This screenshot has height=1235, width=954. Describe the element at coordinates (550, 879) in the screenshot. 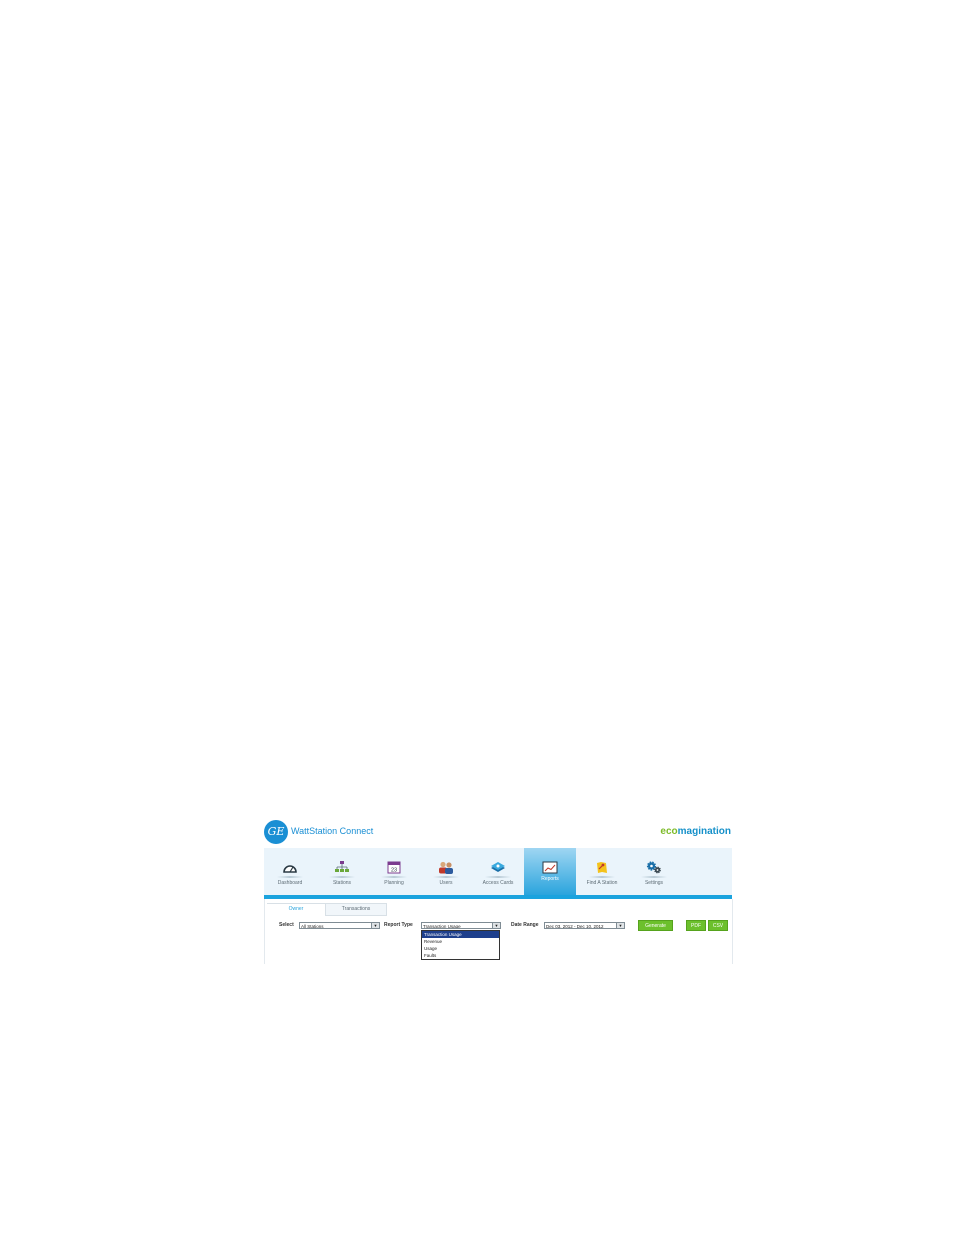

I see `nav-label: Reports` at that location.